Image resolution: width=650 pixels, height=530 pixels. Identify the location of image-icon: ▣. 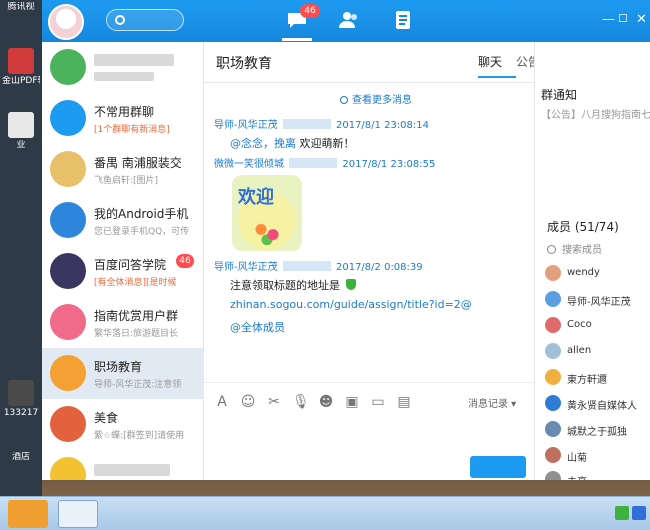
(352, 402).